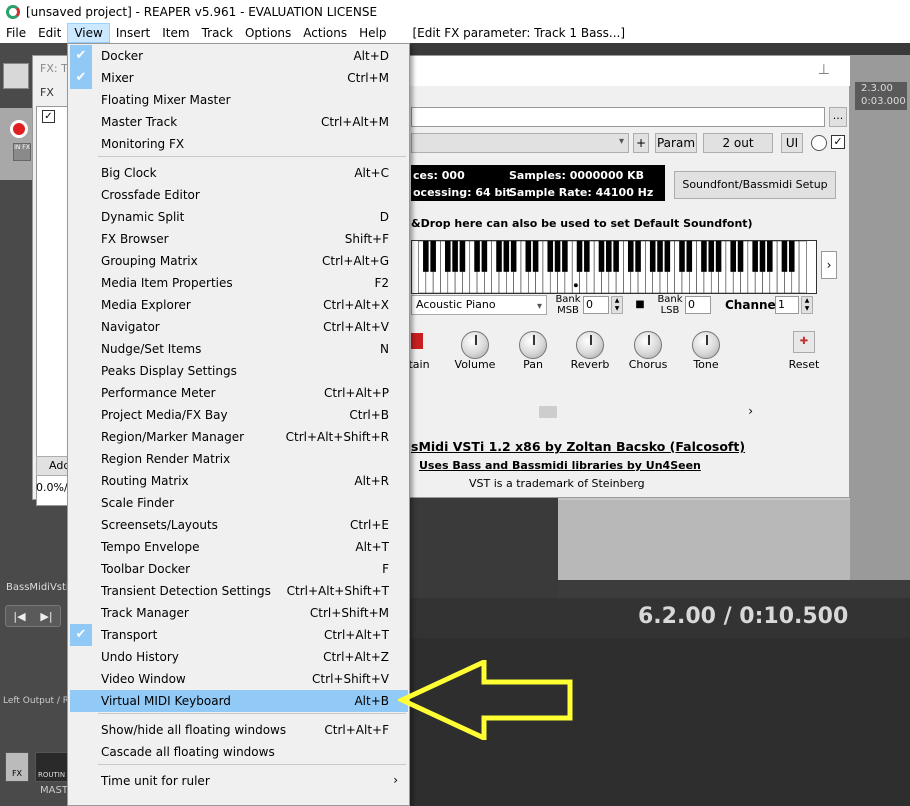 The height and width of the screenshot is (806, 910). I want to click on next-icon: ▶|, so click(46, 616).